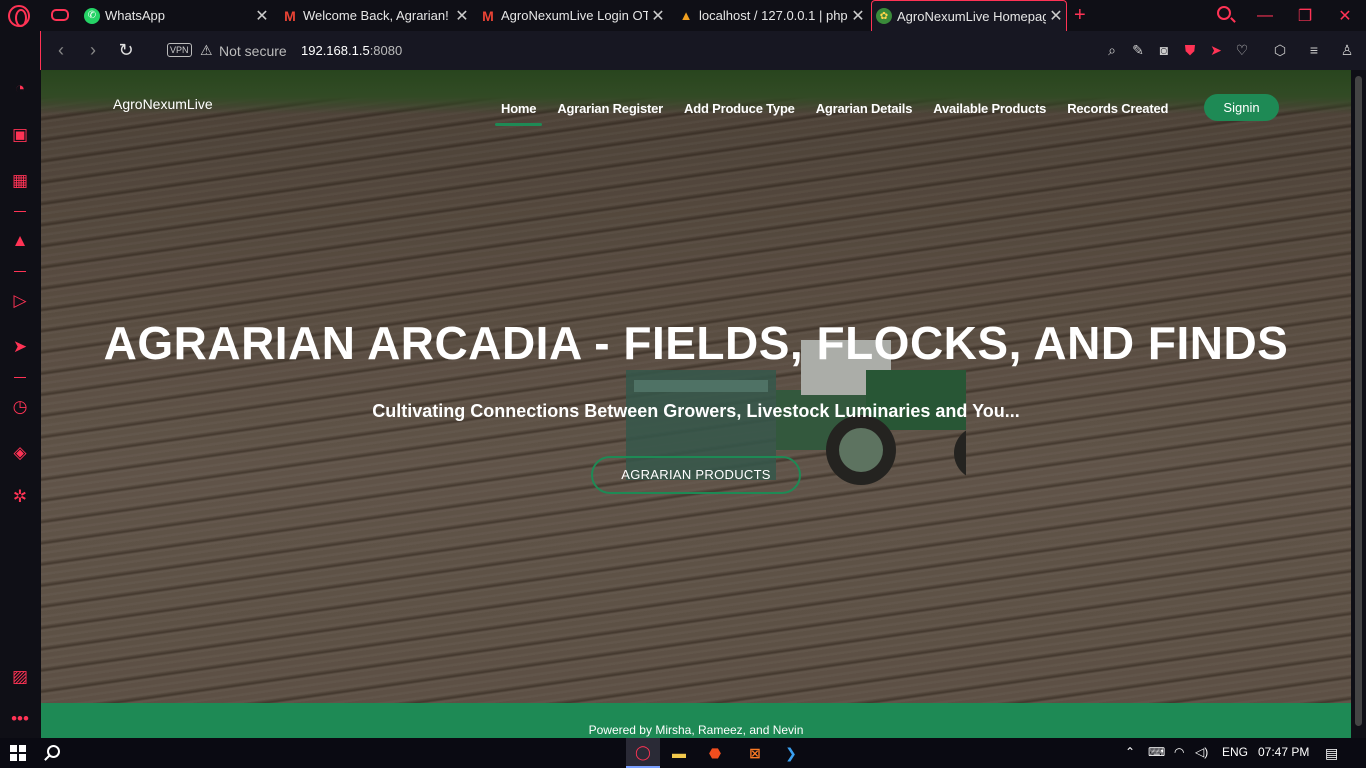  I want to click on player-icon: ▷, so click(20, 301).